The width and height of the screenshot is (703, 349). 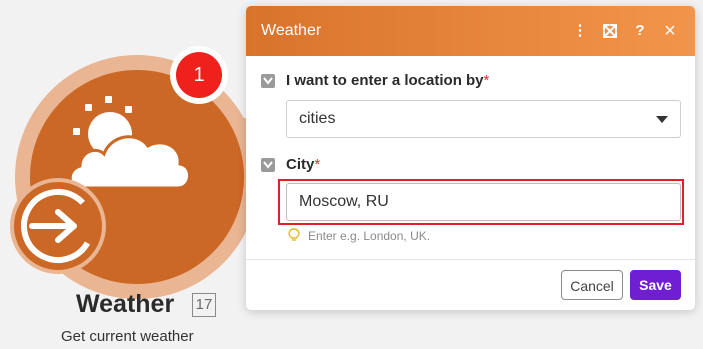 What do you see at coordinates (127, 336) in the screenshot?
I see `module-subtitle: Get current weather` at bounding box center [127, 336].